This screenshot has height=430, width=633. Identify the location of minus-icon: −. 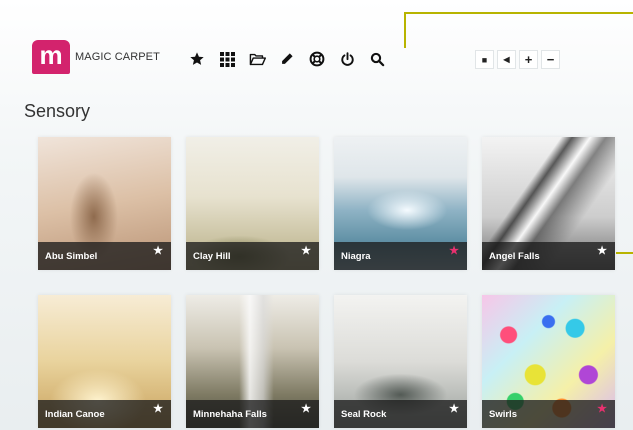
(550, 59).